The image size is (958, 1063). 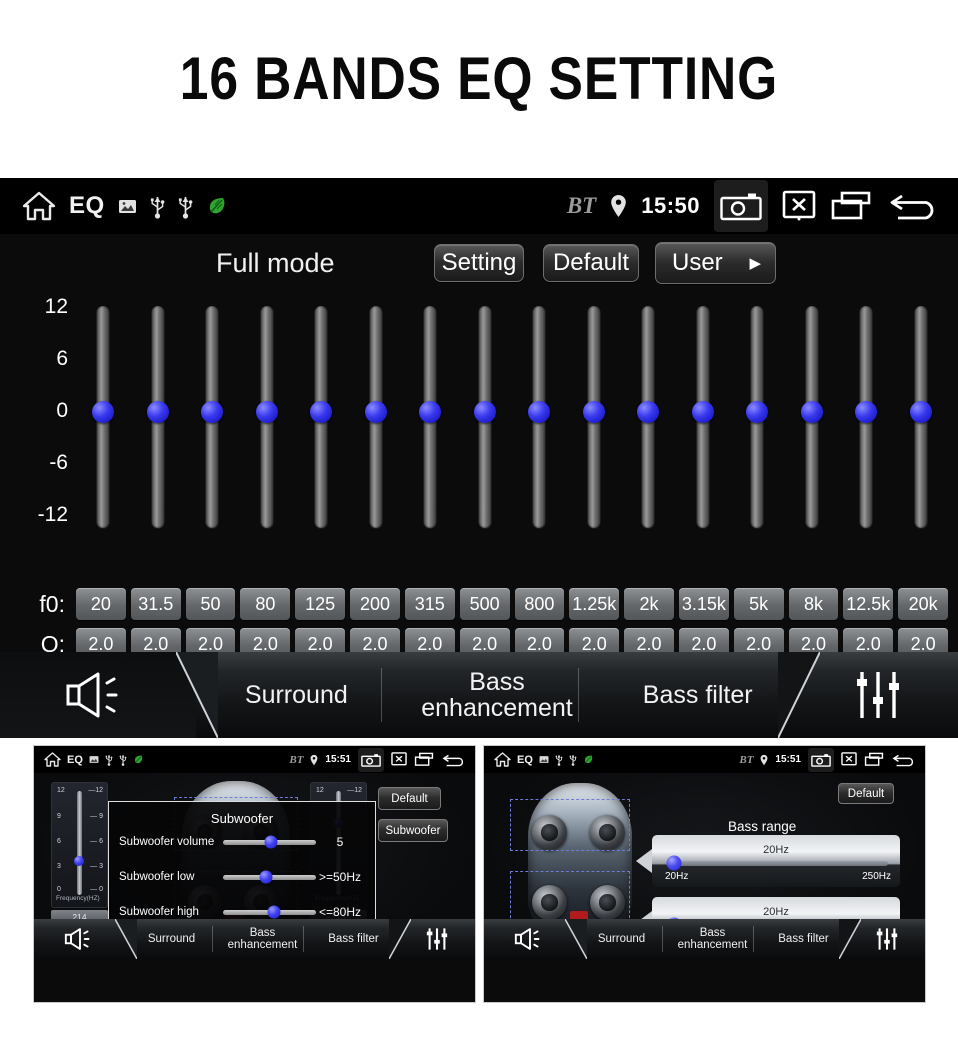 What do you see at coordinates (109, 759) in the screenshot?
I see `usb-icon` at bounding box center [109, 759].